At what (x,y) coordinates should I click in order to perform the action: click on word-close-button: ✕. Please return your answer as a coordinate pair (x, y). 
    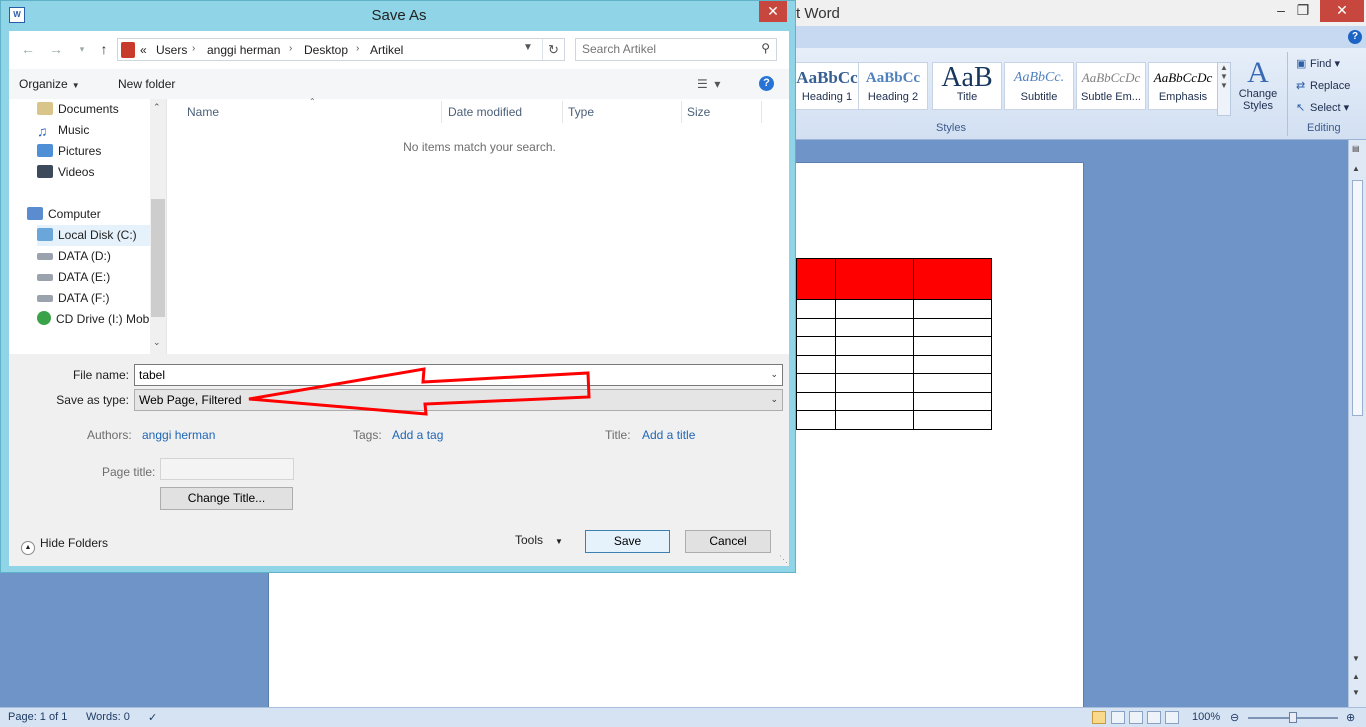
    Looking at the image, I should click on (1342, 11).